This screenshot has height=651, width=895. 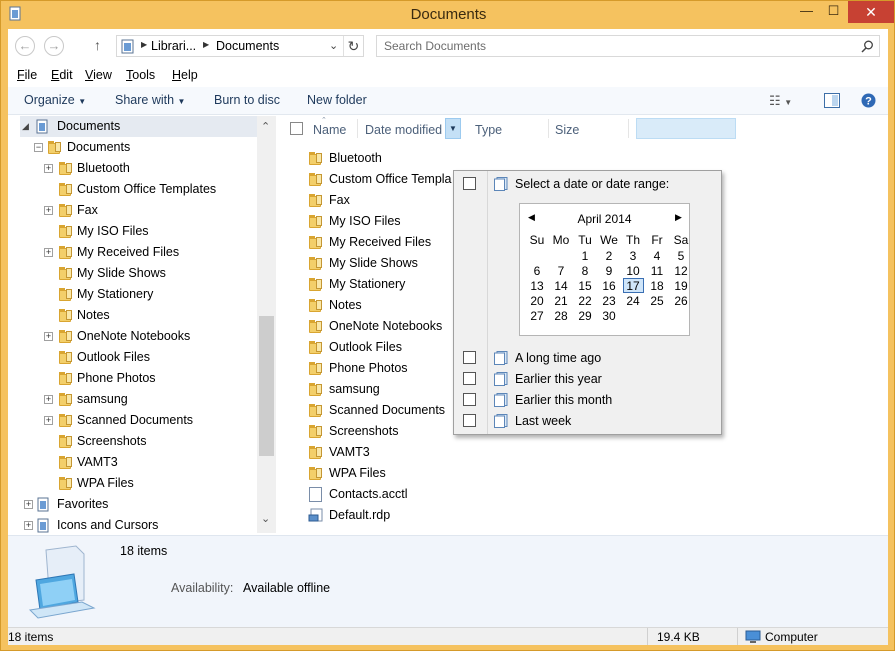 I want to click on help-icon: ?, so click(x=868, y=100).